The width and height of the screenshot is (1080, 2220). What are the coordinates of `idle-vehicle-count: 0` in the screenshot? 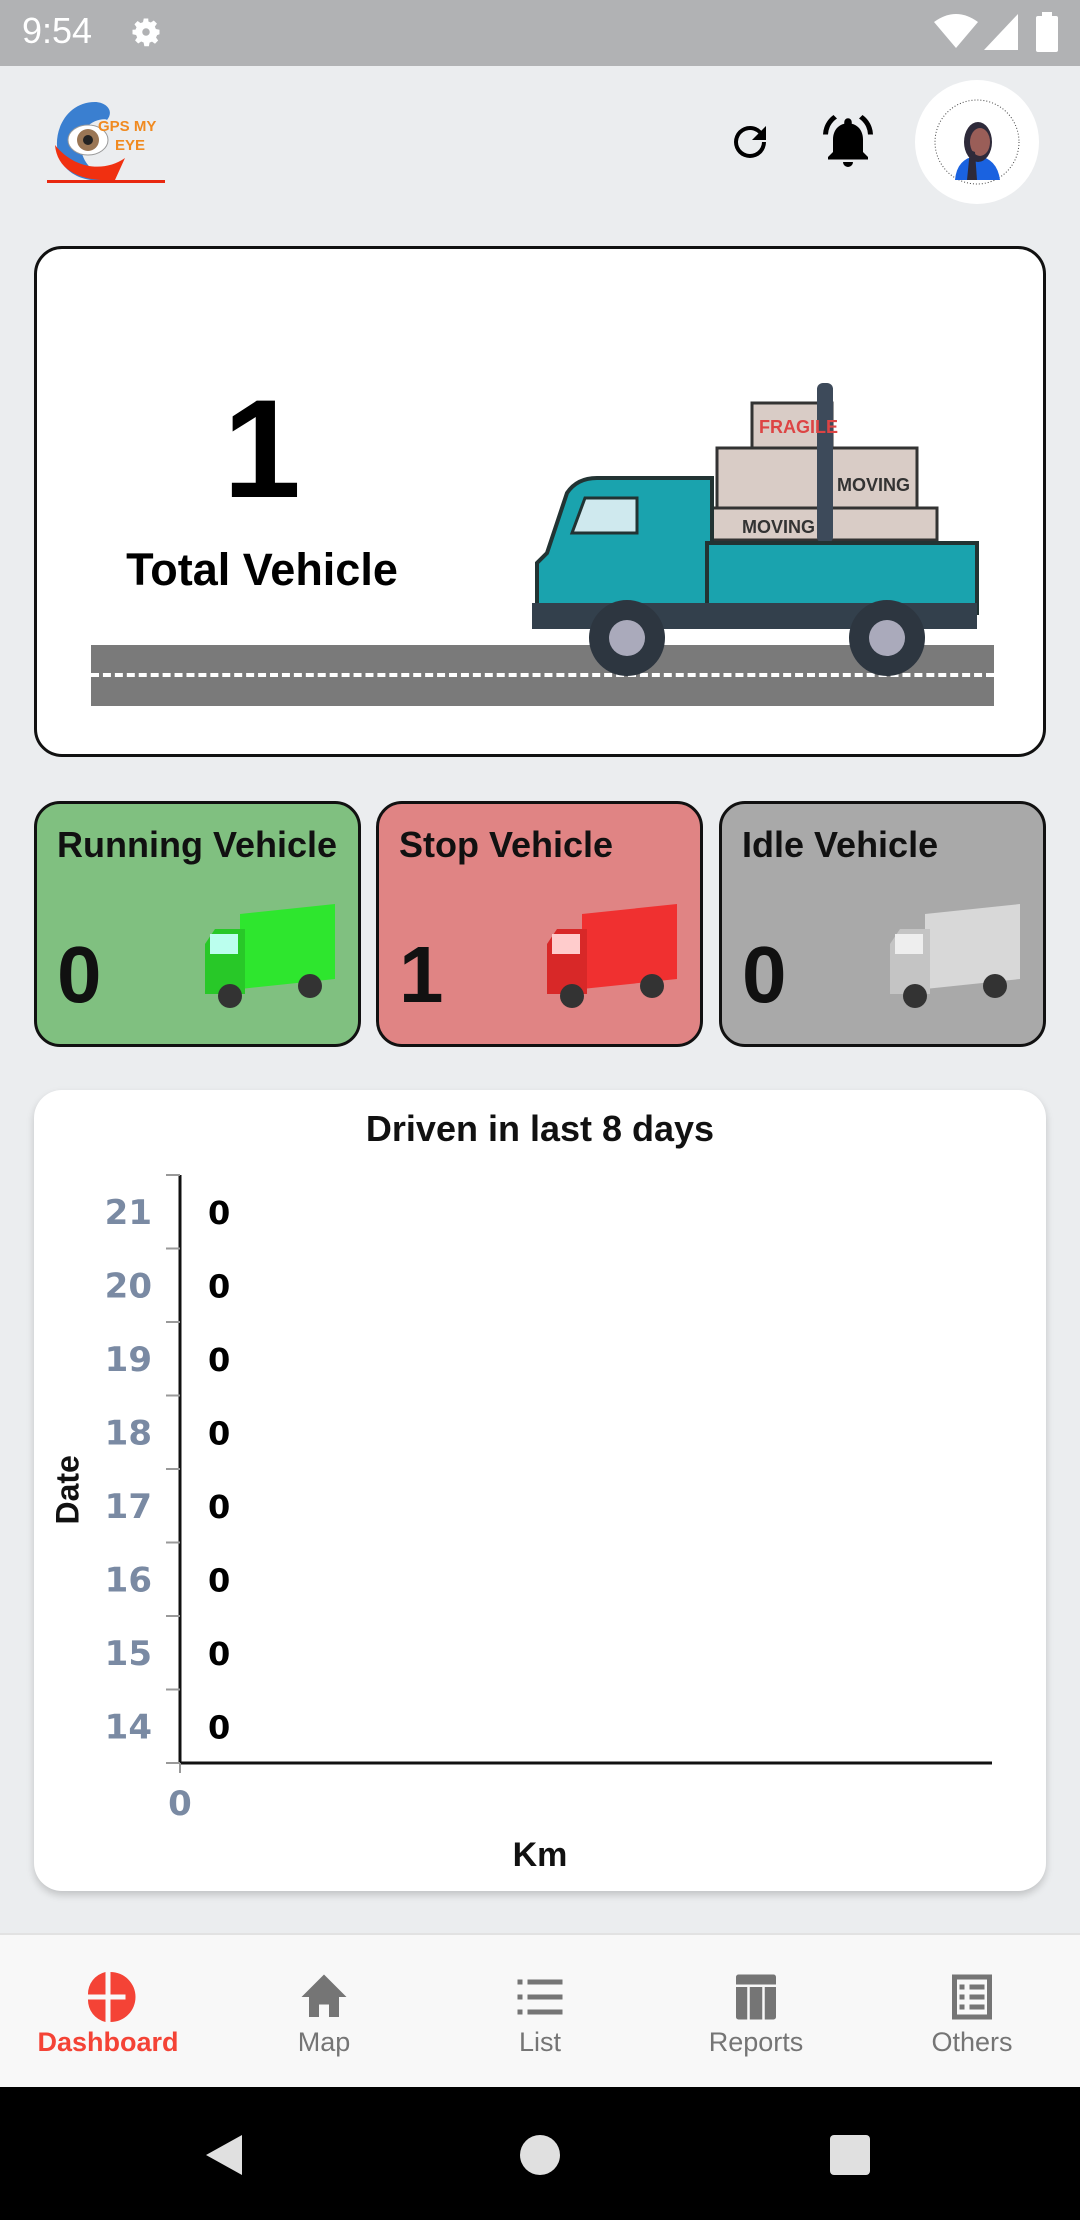 It's located at (764, 974).